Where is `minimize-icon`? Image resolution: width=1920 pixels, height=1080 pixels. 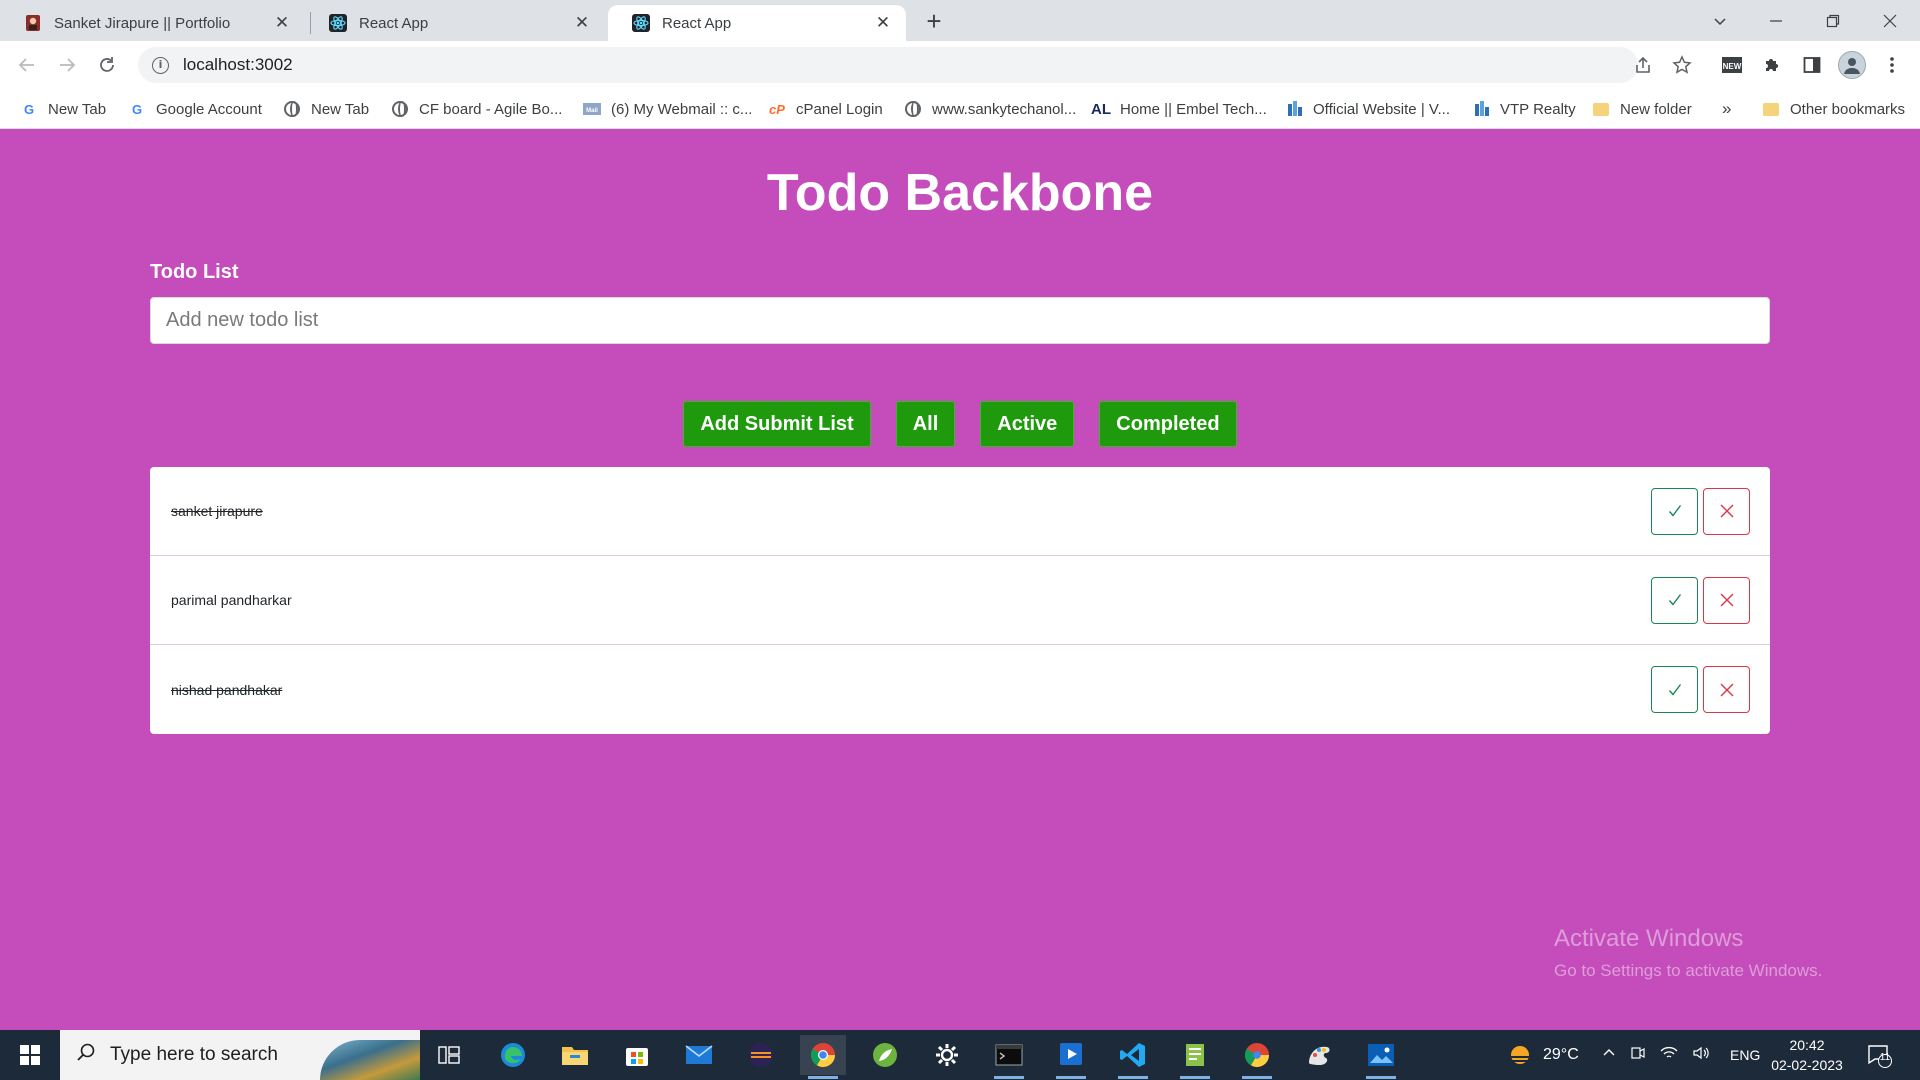 minimize-icon is located at coordinates (1776, 20).